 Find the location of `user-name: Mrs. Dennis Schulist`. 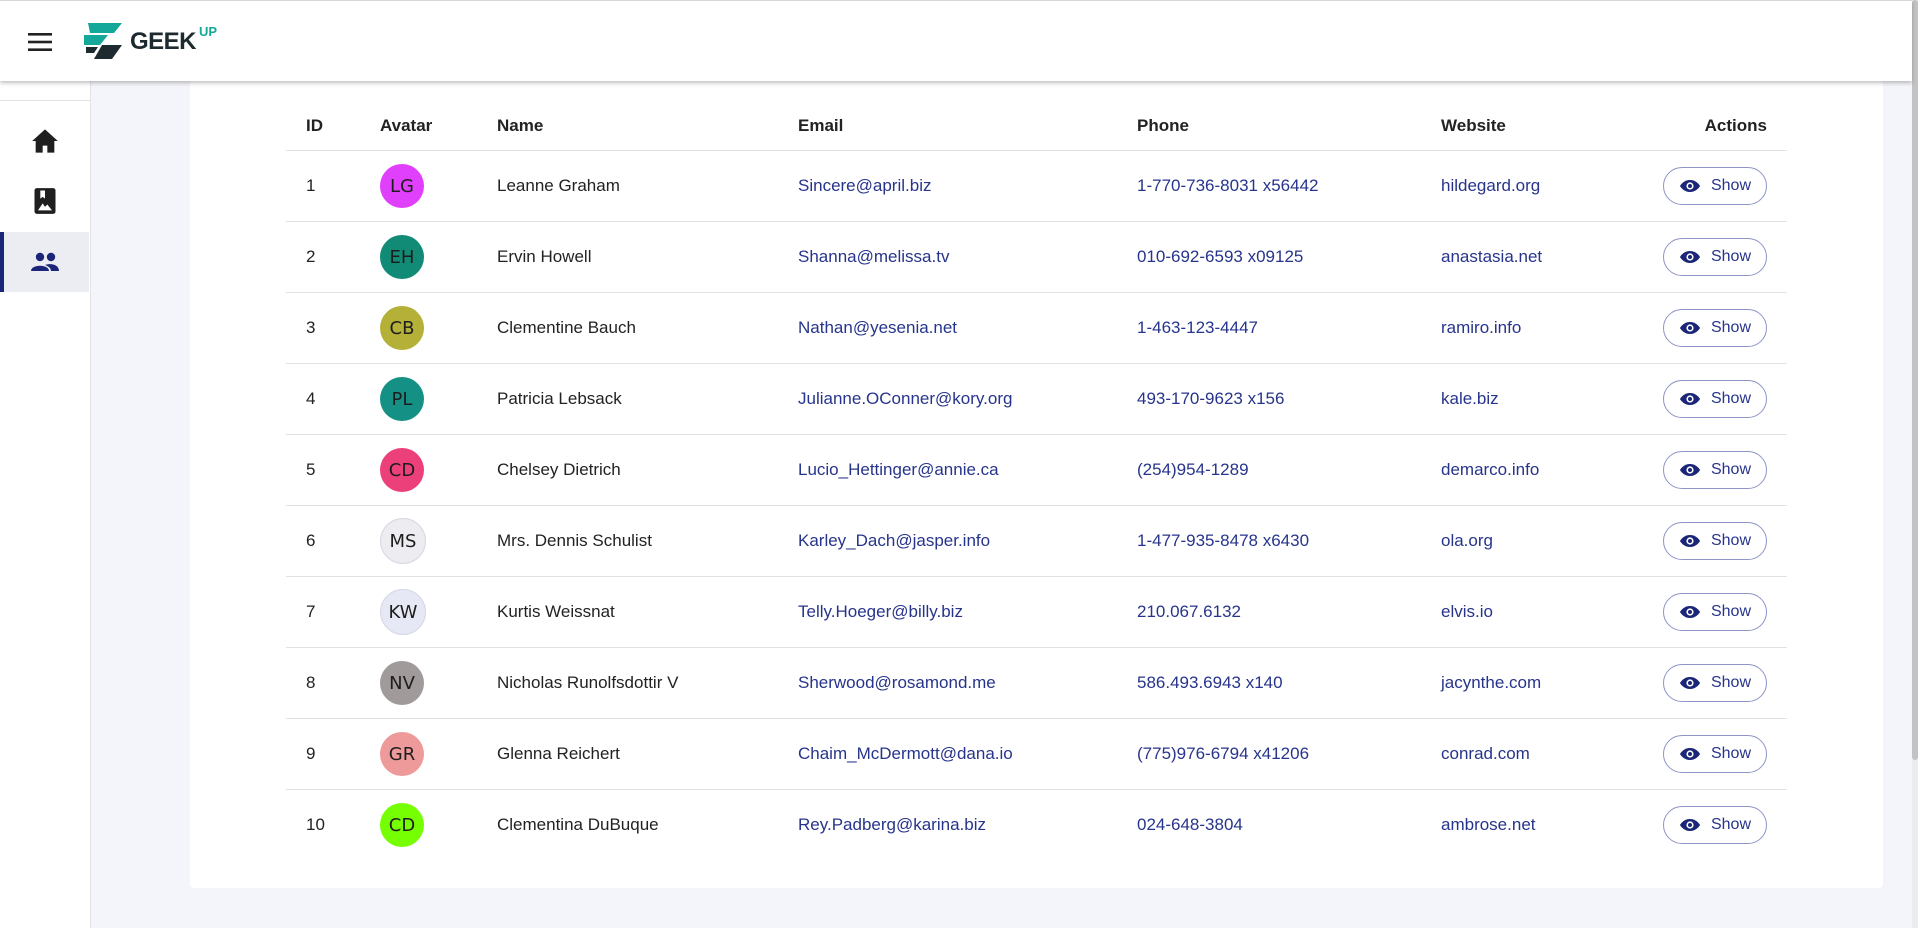

user-name: Mrs. Dennis Schulist is located at coordinates (627, 541).